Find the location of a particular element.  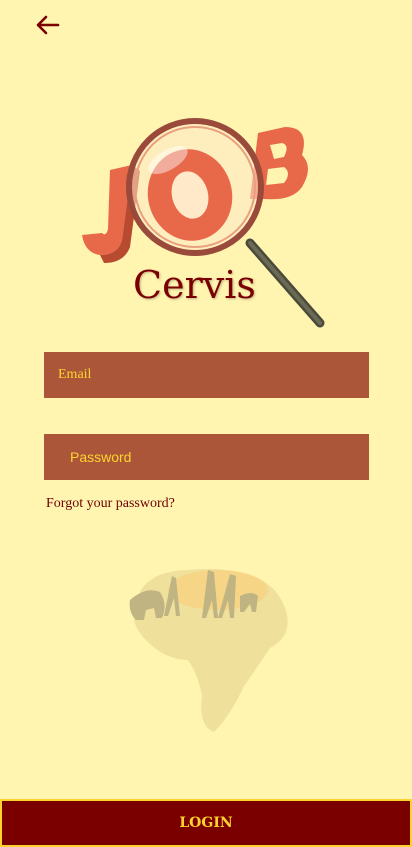

forgot-password-link: Forgot your password? is located at coordinates (110, 504).